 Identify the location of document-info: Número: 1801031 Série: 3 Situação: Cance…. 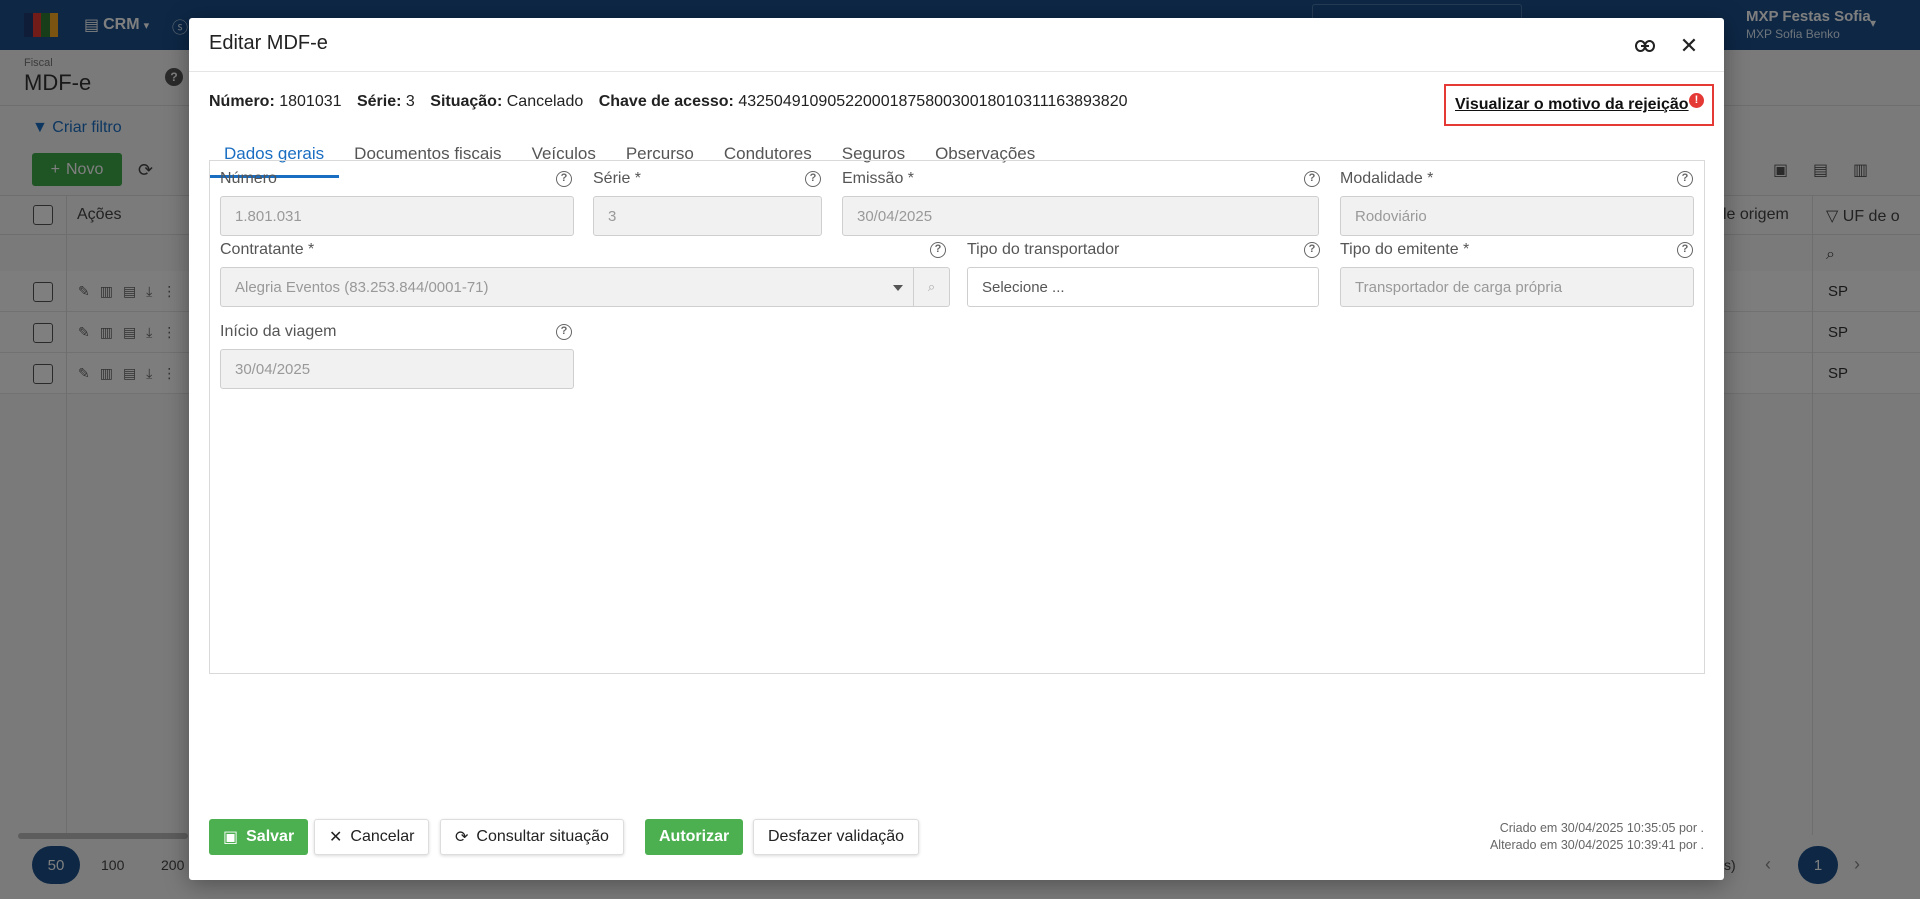
(668, 102).